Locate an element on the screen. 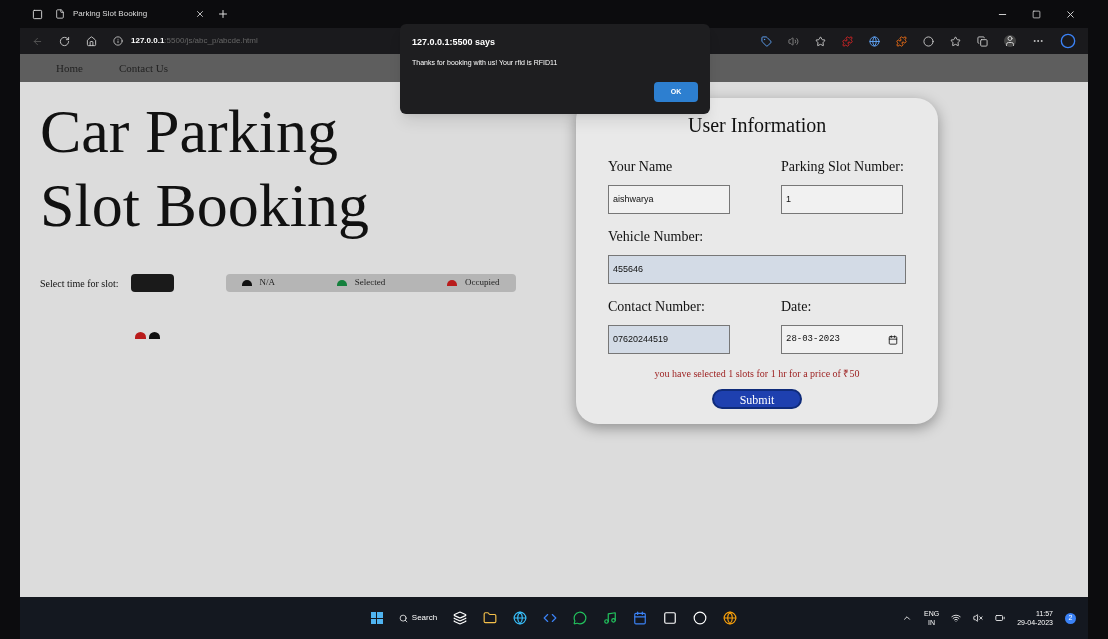 The height and width of the screenshot is (639, 1108). time-label: Select time for slot: is located at coordinates (79, 283).